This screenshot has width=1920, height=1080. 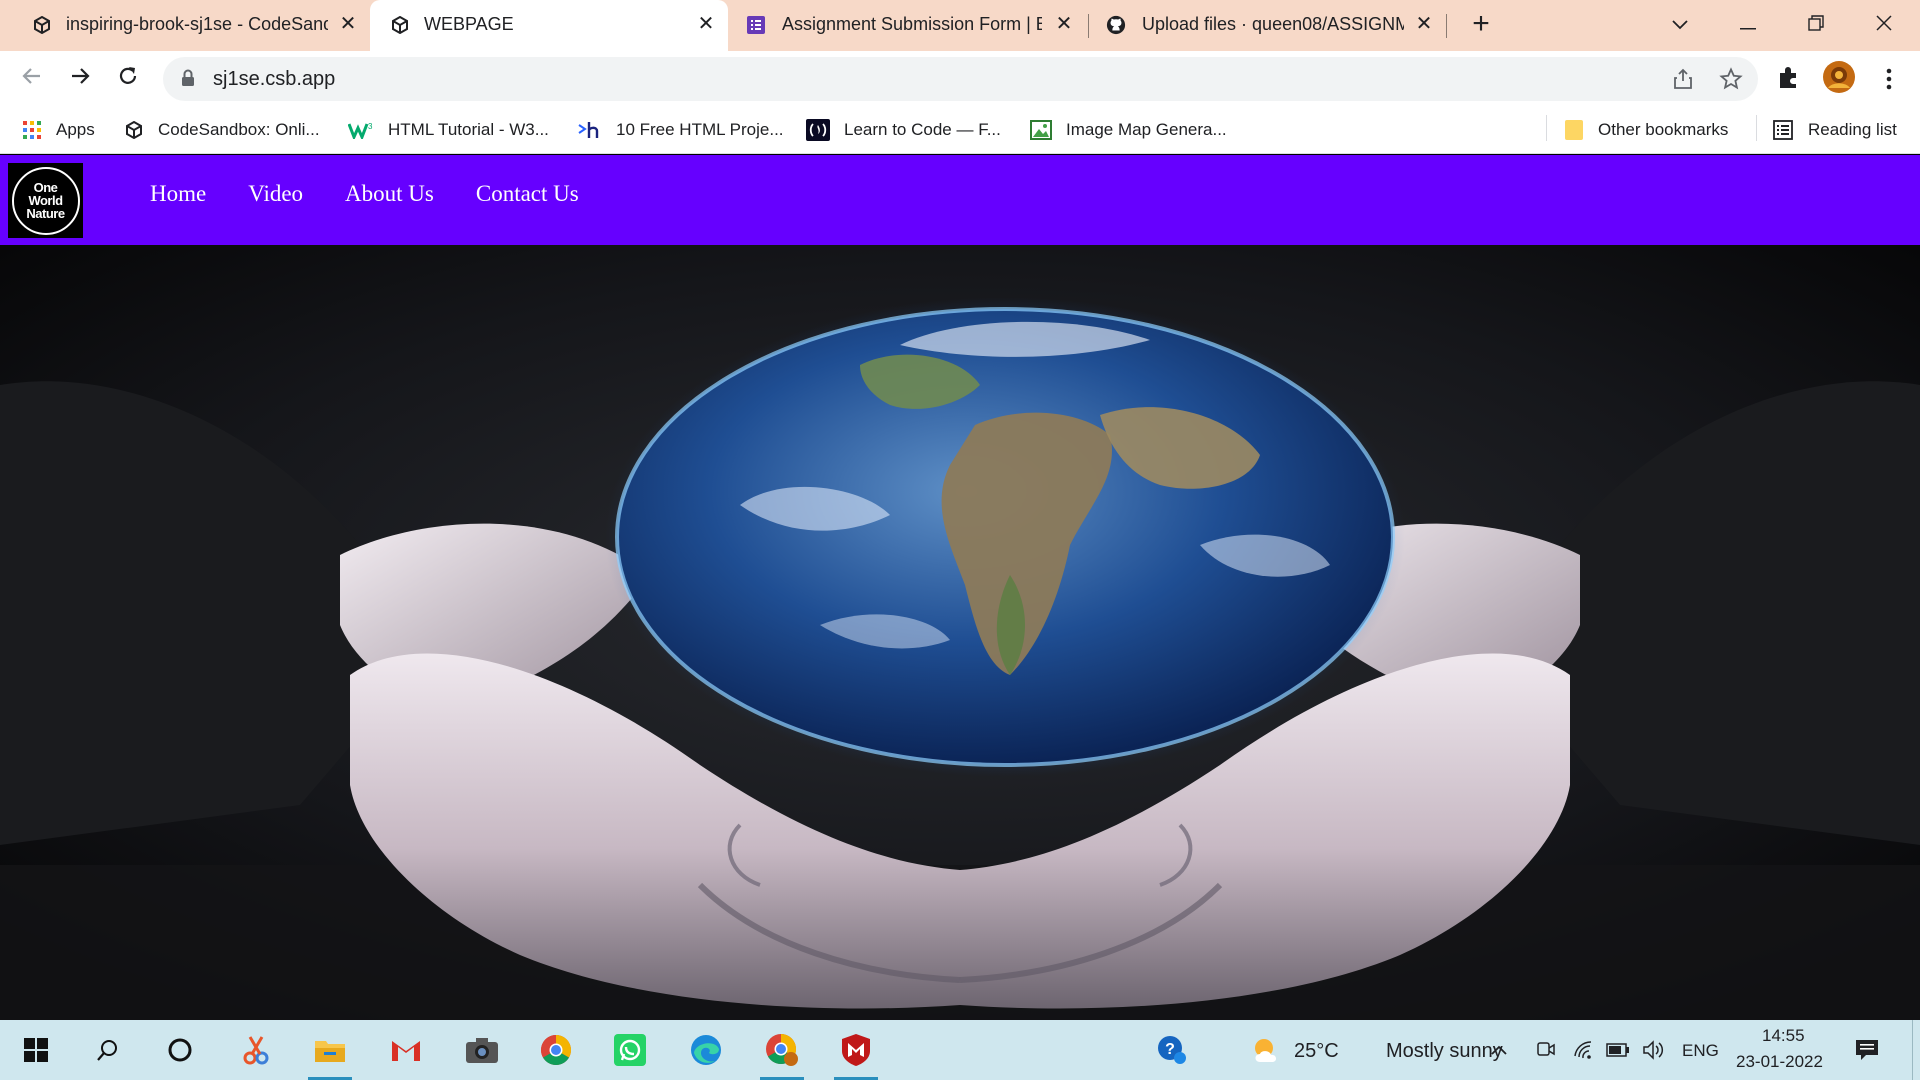 I want to click on reading-list-label: Reading list, so click(x=1852, y=129).